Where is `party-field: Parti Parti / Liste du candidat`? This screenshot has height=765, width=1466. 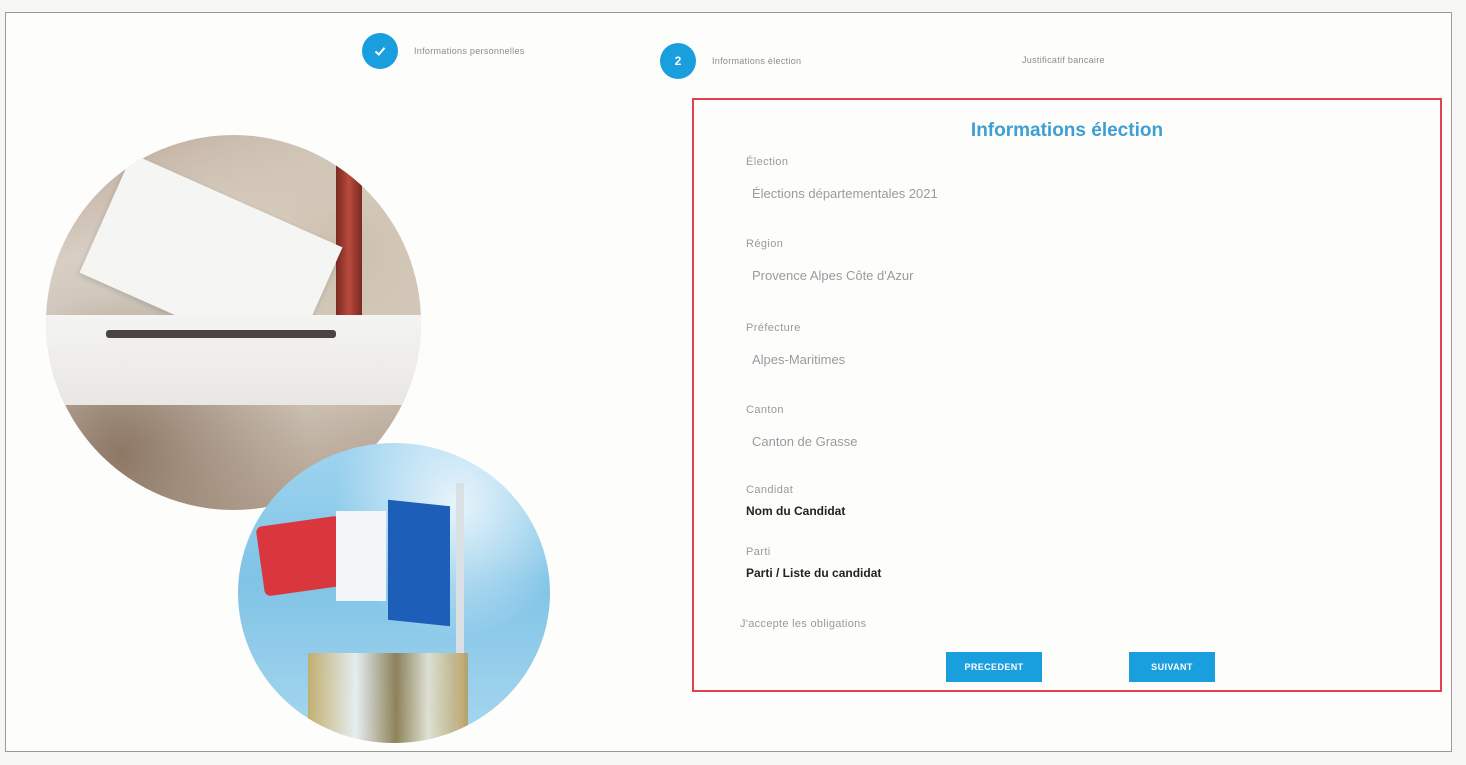 party-field: Parti Parti / Liste du candidat is located at coordinates (813, 563).